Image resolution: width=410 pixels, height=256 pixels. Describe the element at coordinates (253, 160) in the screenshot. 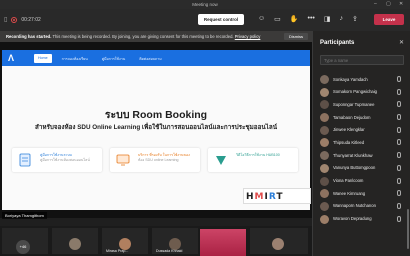

I see `card-video: วิดีโอวิธีการใช้งาน HUB100` at that location.